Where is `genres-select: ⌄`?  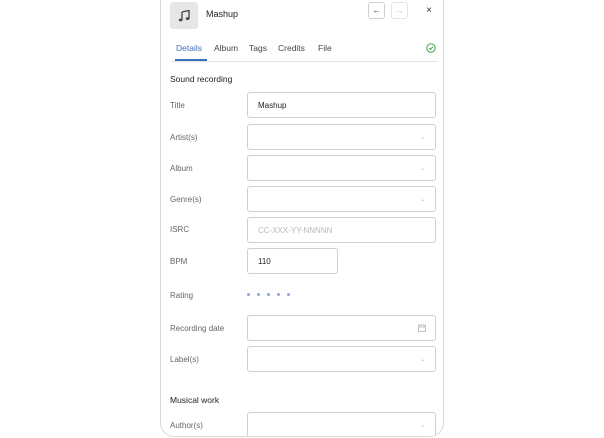 genres-select: ⌄ is located at coordinates (341, 199).